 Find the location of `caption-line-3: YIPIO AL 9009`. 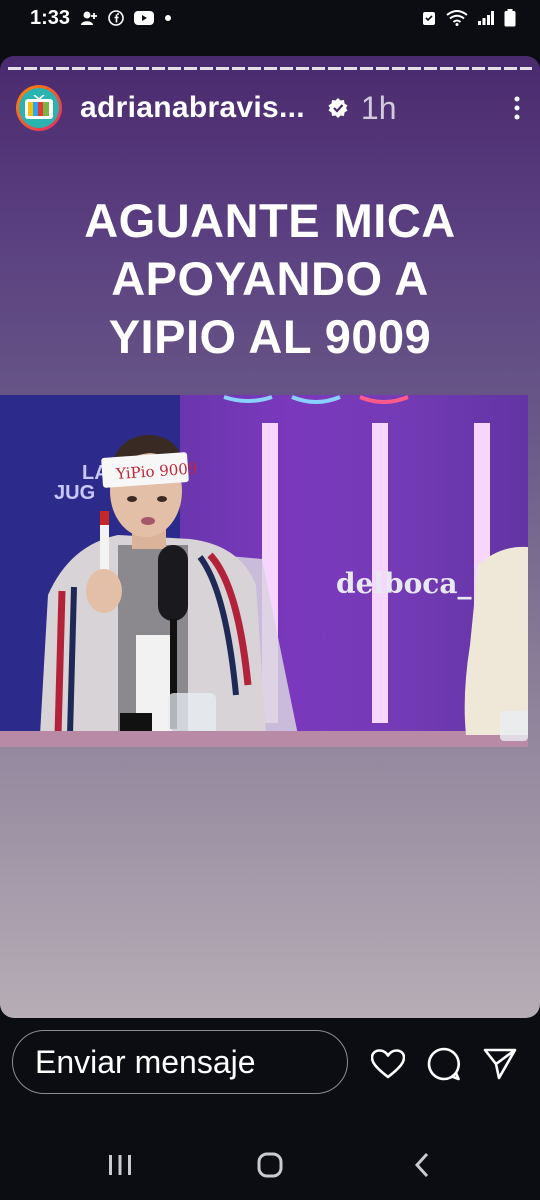

caption-line-3: YIPIO AL 9009 is located at coordinates (270, 336).